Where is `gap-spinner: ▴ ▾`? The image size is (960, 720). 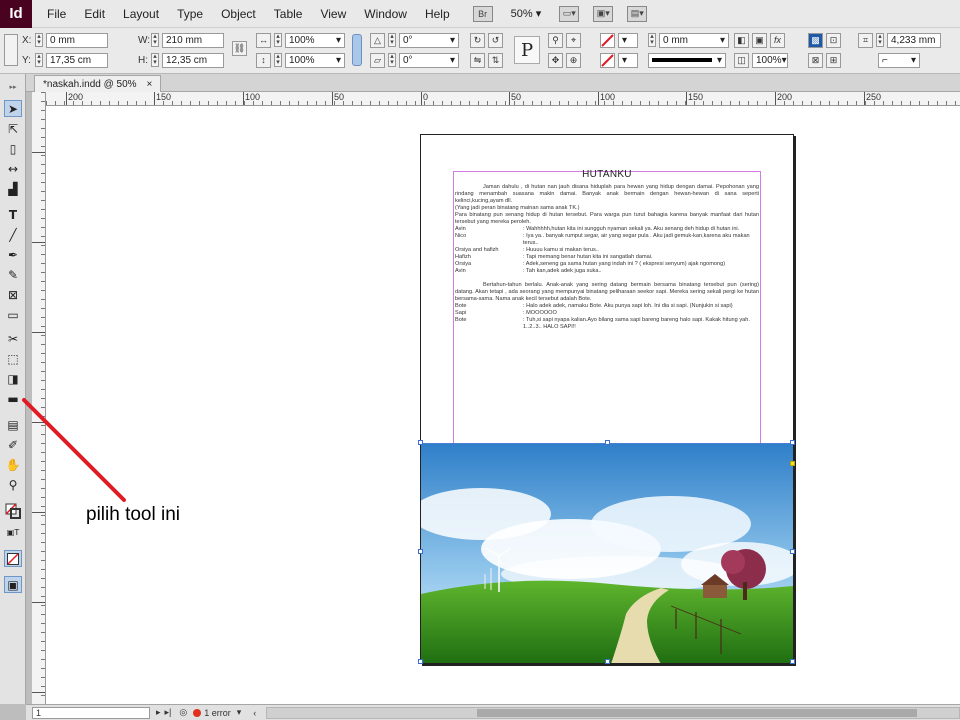
gap-spinner: ▴ ▾ is located at coordinates (880, 40).